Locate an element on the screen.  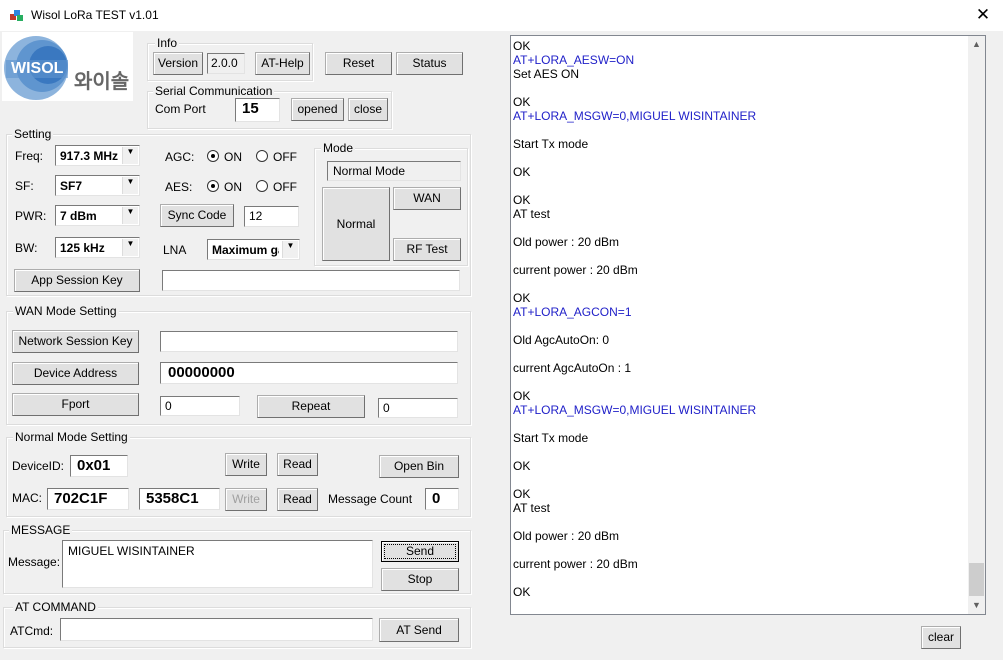
opened-button: opened is located at coordinates (317, 109).